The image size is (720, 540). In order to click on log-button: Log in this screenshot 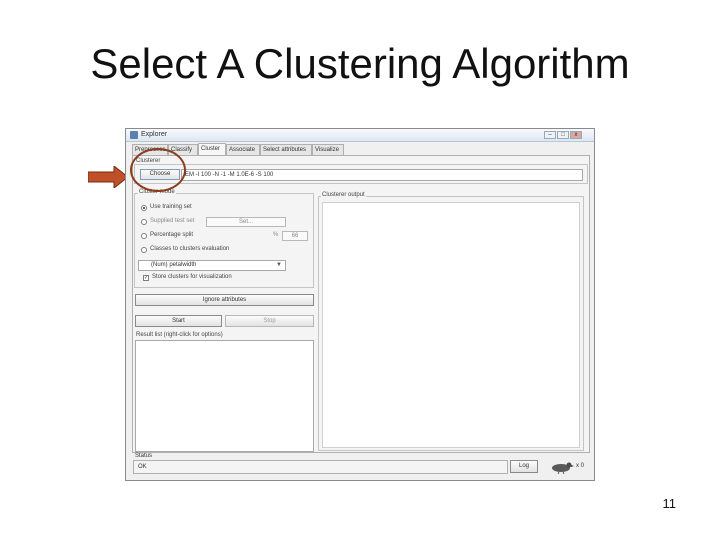, I will do `click(524, 466)`.